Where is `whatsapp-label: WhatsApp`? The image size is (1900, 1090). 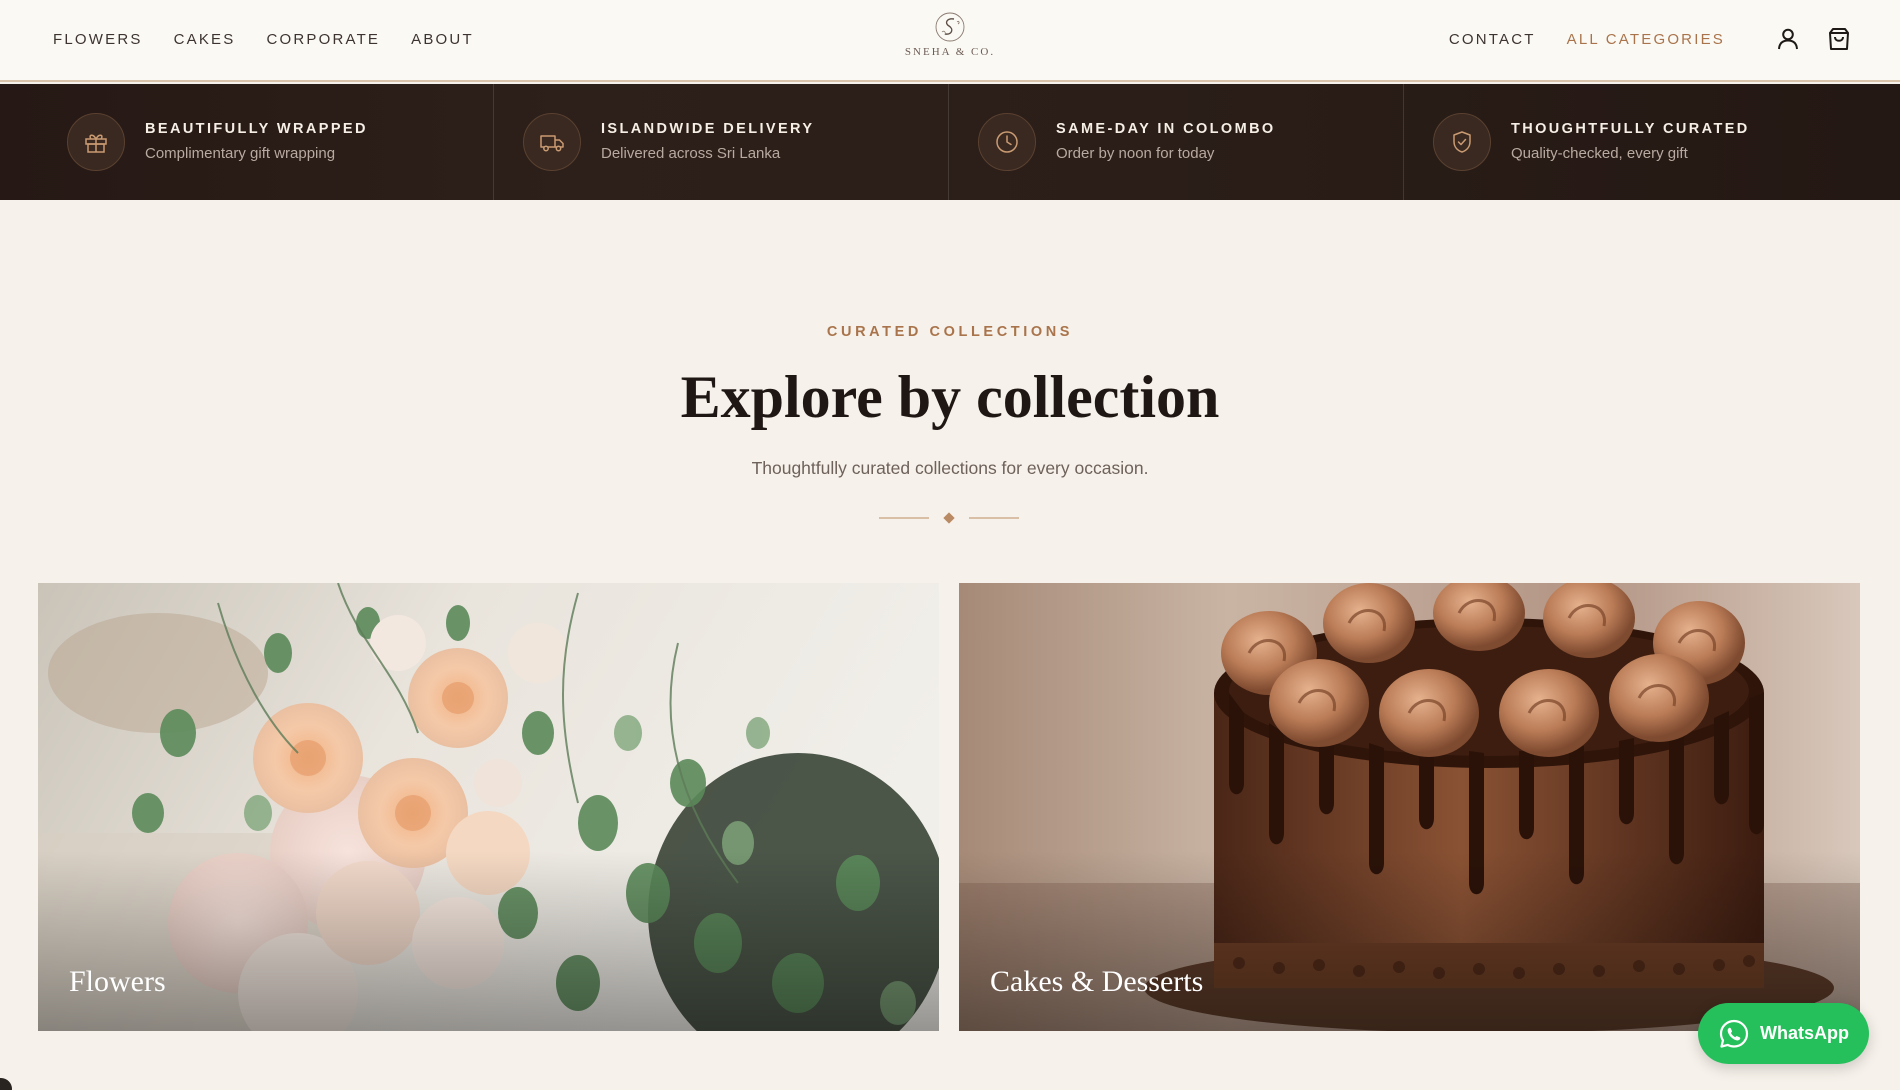
whatsapp-label: WhatsApp is located at coordinates (1804, 1033).